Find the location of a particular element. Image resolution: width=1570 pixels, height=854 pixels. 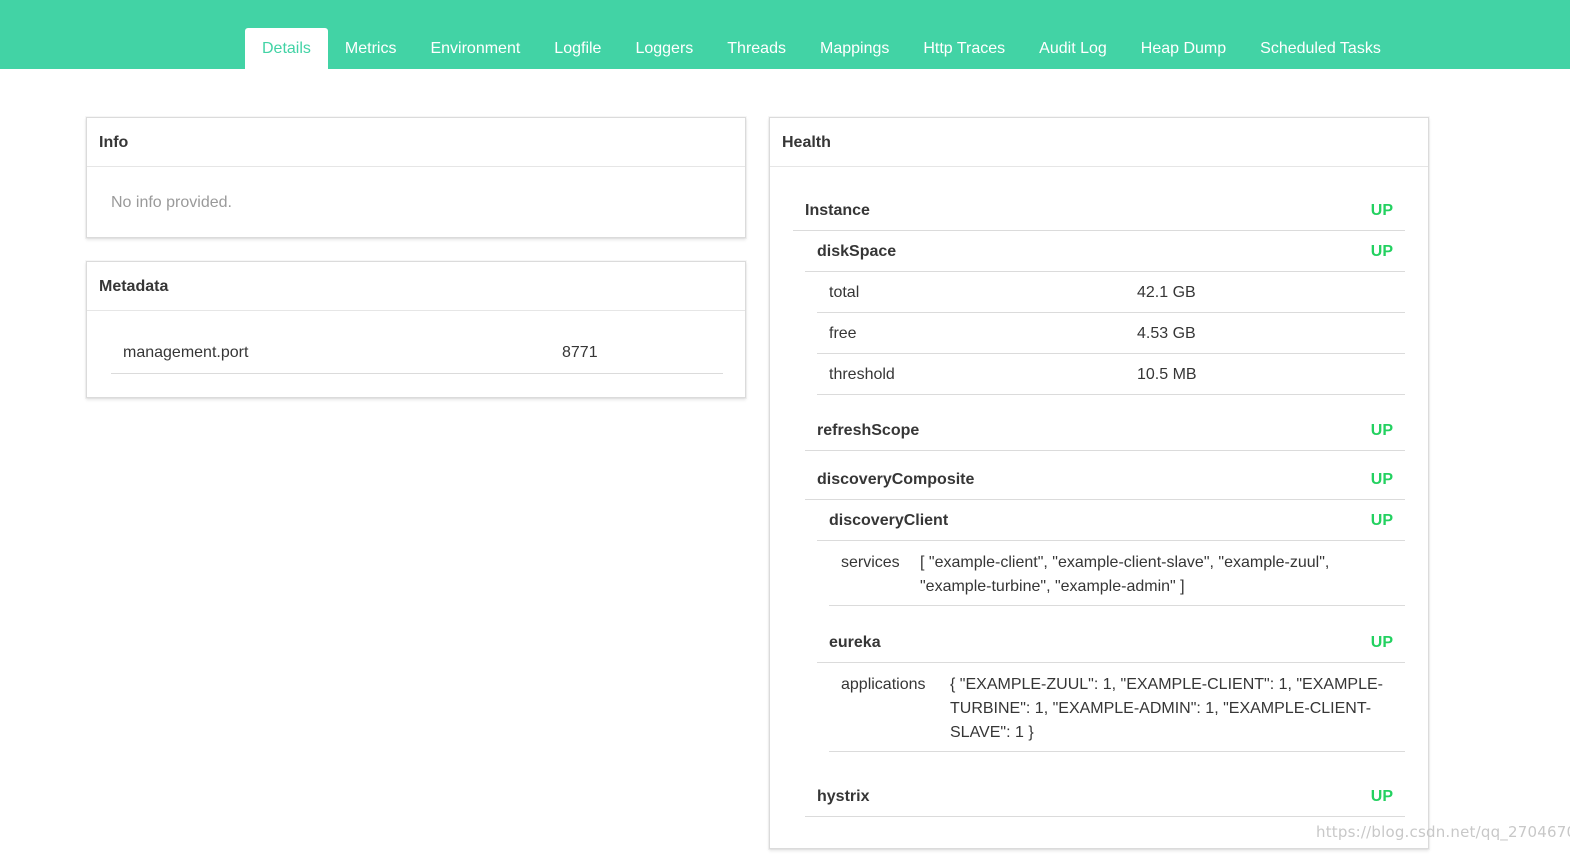

health-detail-row: total 42.1 GB is located at coordinates (1111, 292).